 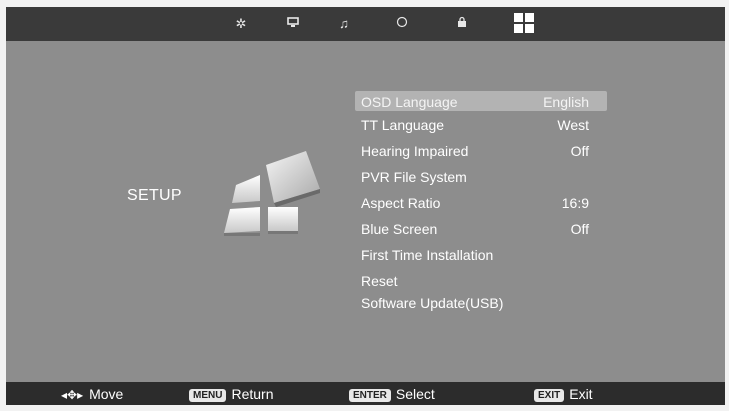 What do you see at coordinates (481, 127) in the screenshot?
I see `menu-item-tt-language: TT Language West` at bounding box center [481, 127].